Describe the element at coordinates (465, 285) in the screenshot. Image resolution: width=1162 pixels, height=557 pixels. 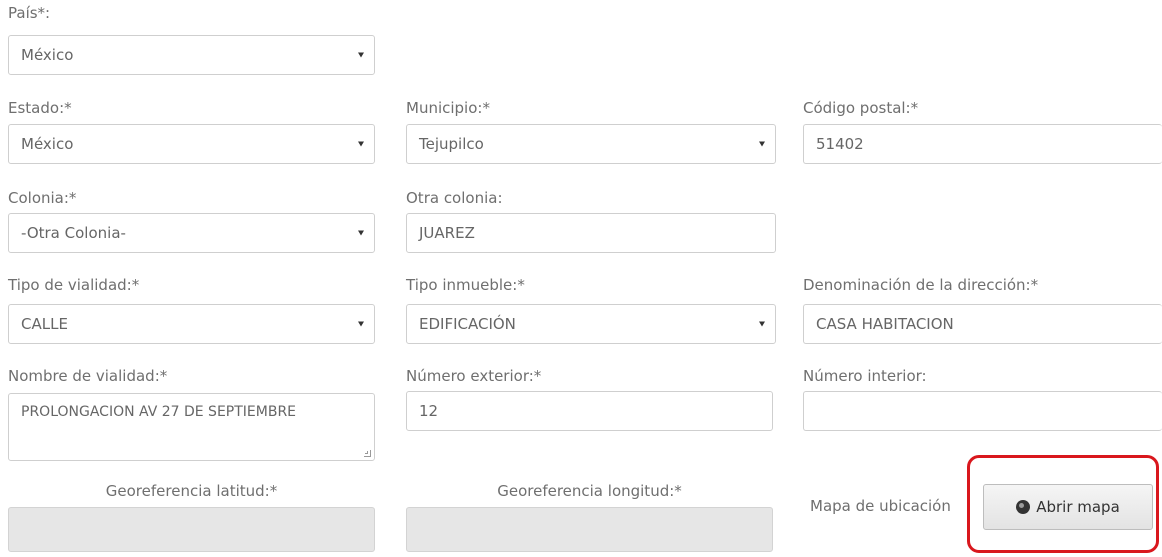
I see `tipo-inmueble-label: Tipo inmueble:*` at that location.